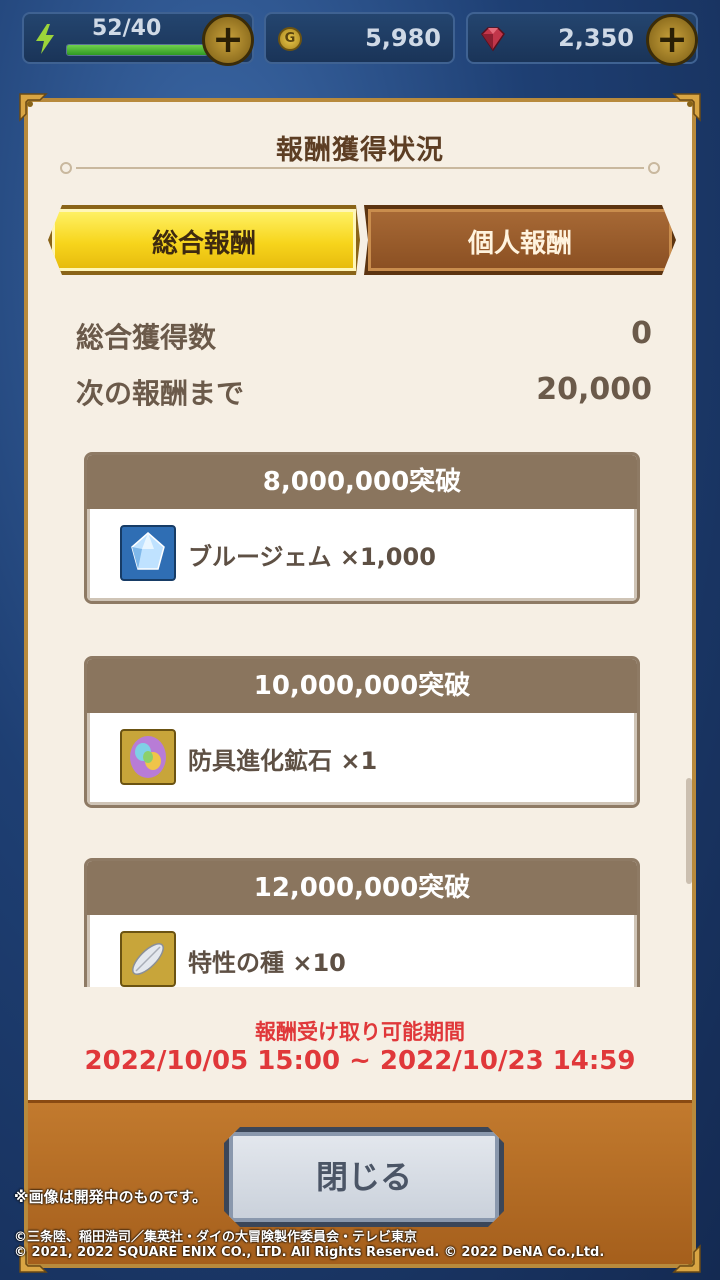 This screenshot has width=720, height=1280. What do you see at coordinates (596, 38) in the screenshot?
I see `gem-value: 2,350` at bounding box center [596, 38].